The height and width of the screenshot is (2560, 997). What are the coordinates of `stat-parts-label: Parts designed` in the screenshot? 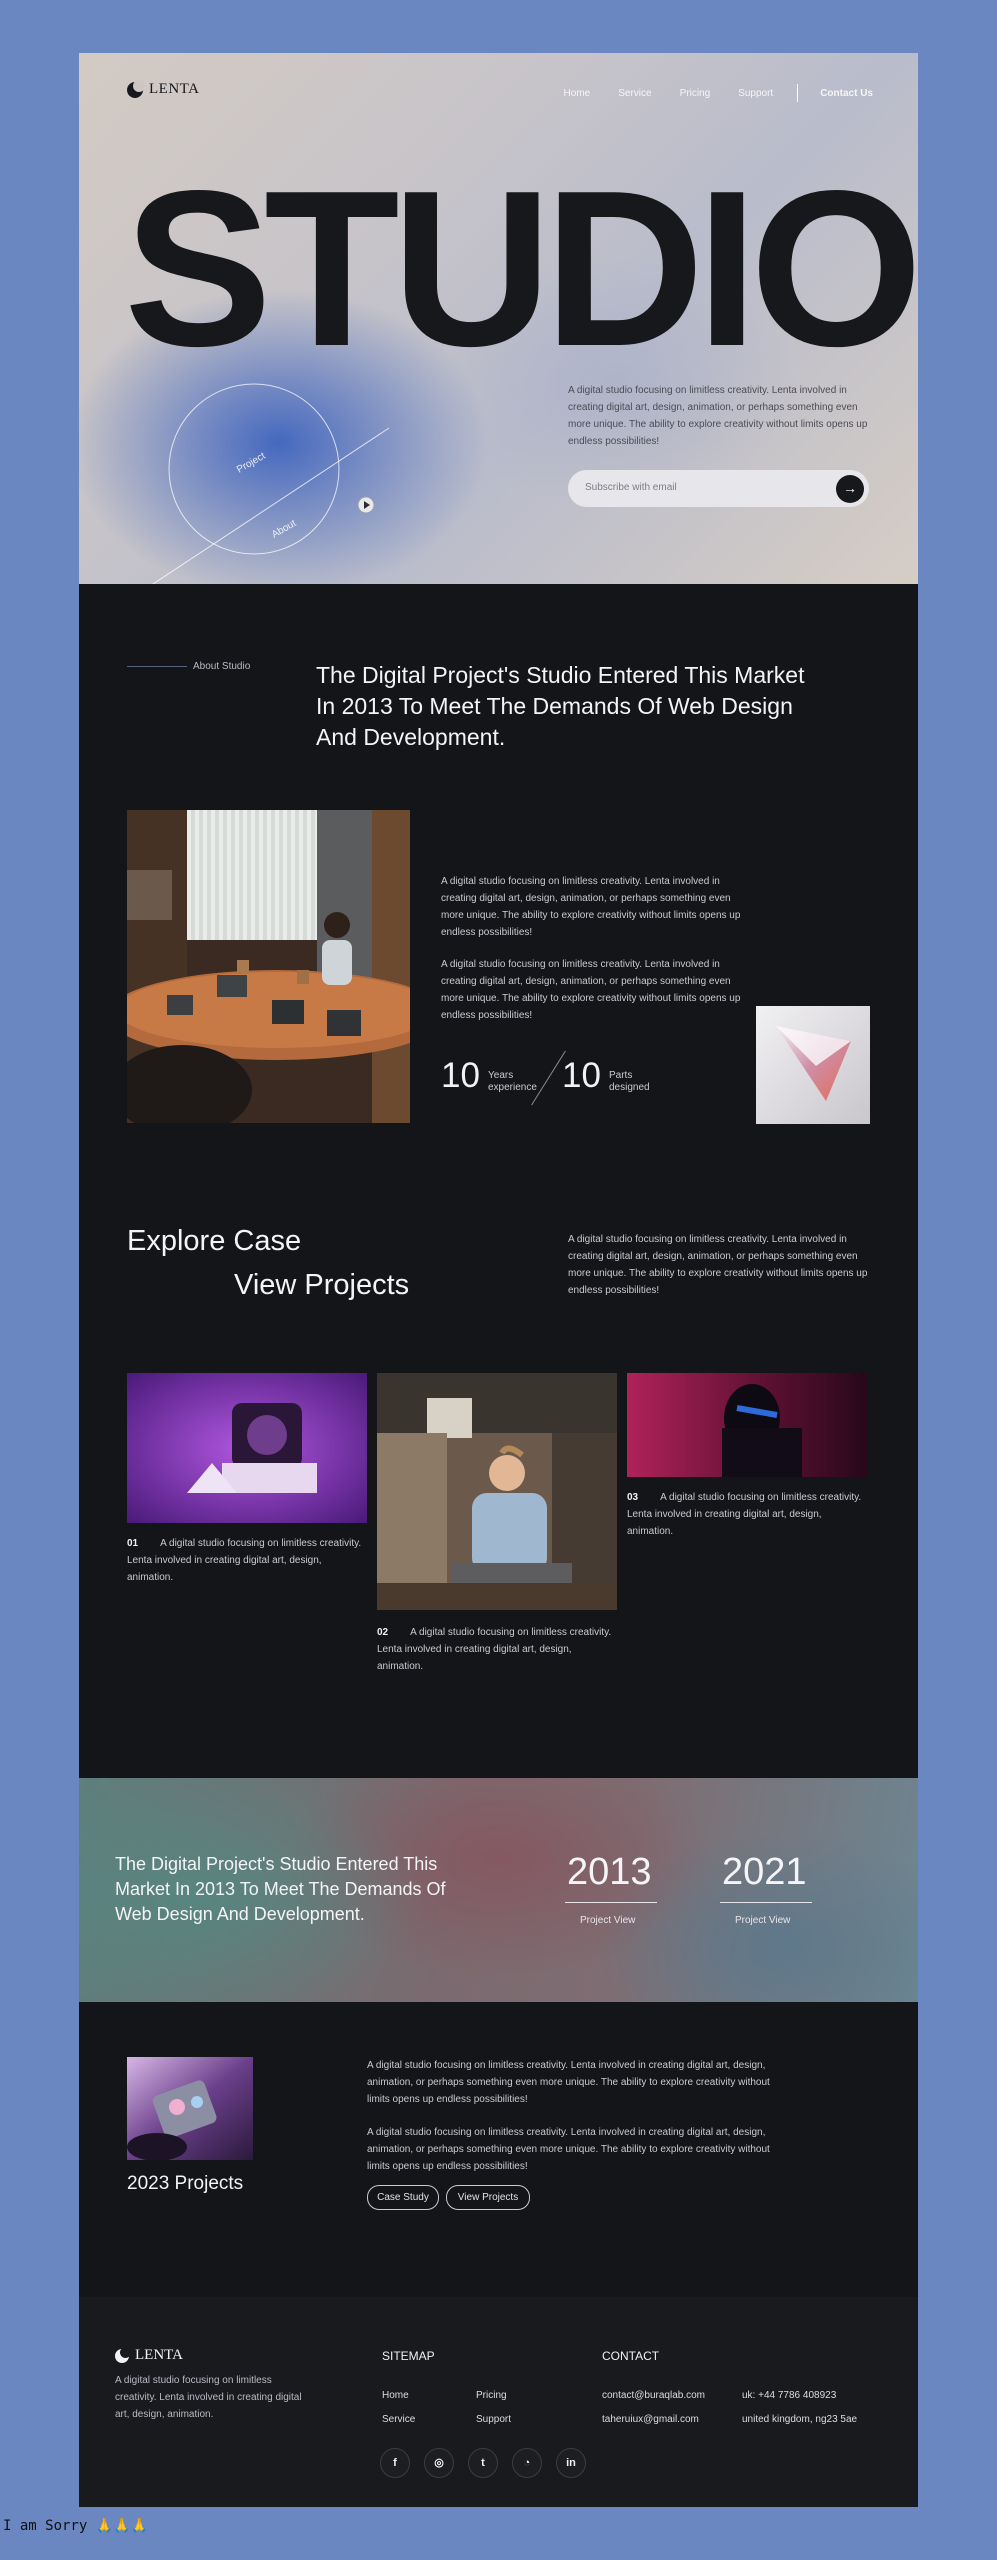 It's located at (629, 1082).